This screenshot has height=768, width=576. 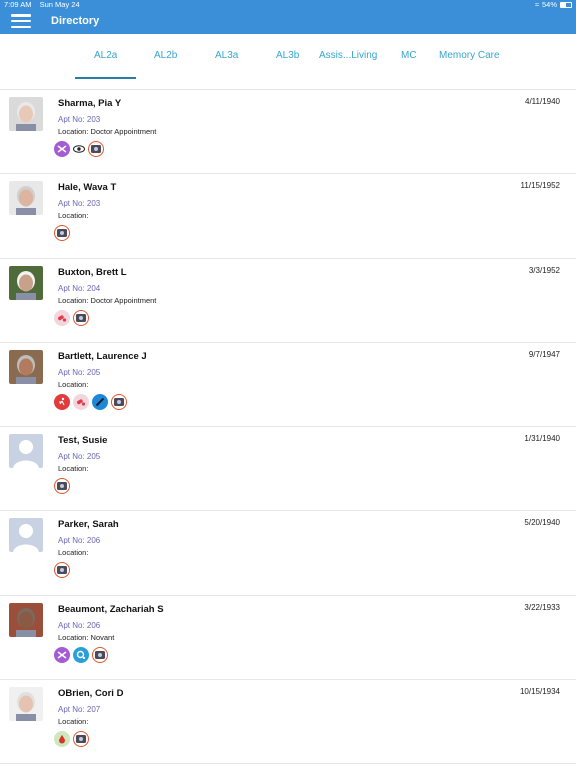 I want to click on blood-drop-icon, so click(x=62, y=739).